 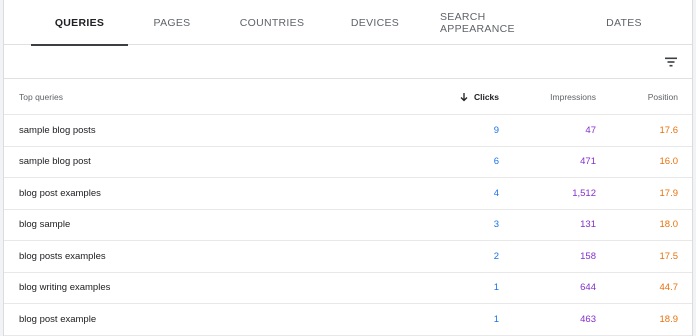 What do you see at coordinates (669, 256) in the screenshot?
I see `position-cell: 17.5` at bounding box center [669, 256].